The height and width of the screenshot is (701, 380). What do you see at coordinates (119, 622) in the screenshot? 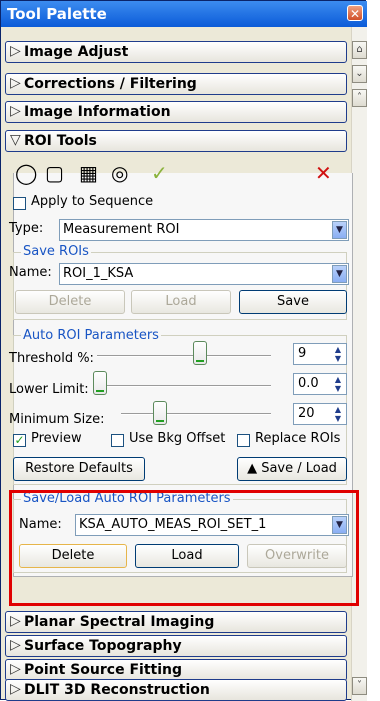
I see `section-label: Planar Spectral Imaging` at bounding box center [119, 622].